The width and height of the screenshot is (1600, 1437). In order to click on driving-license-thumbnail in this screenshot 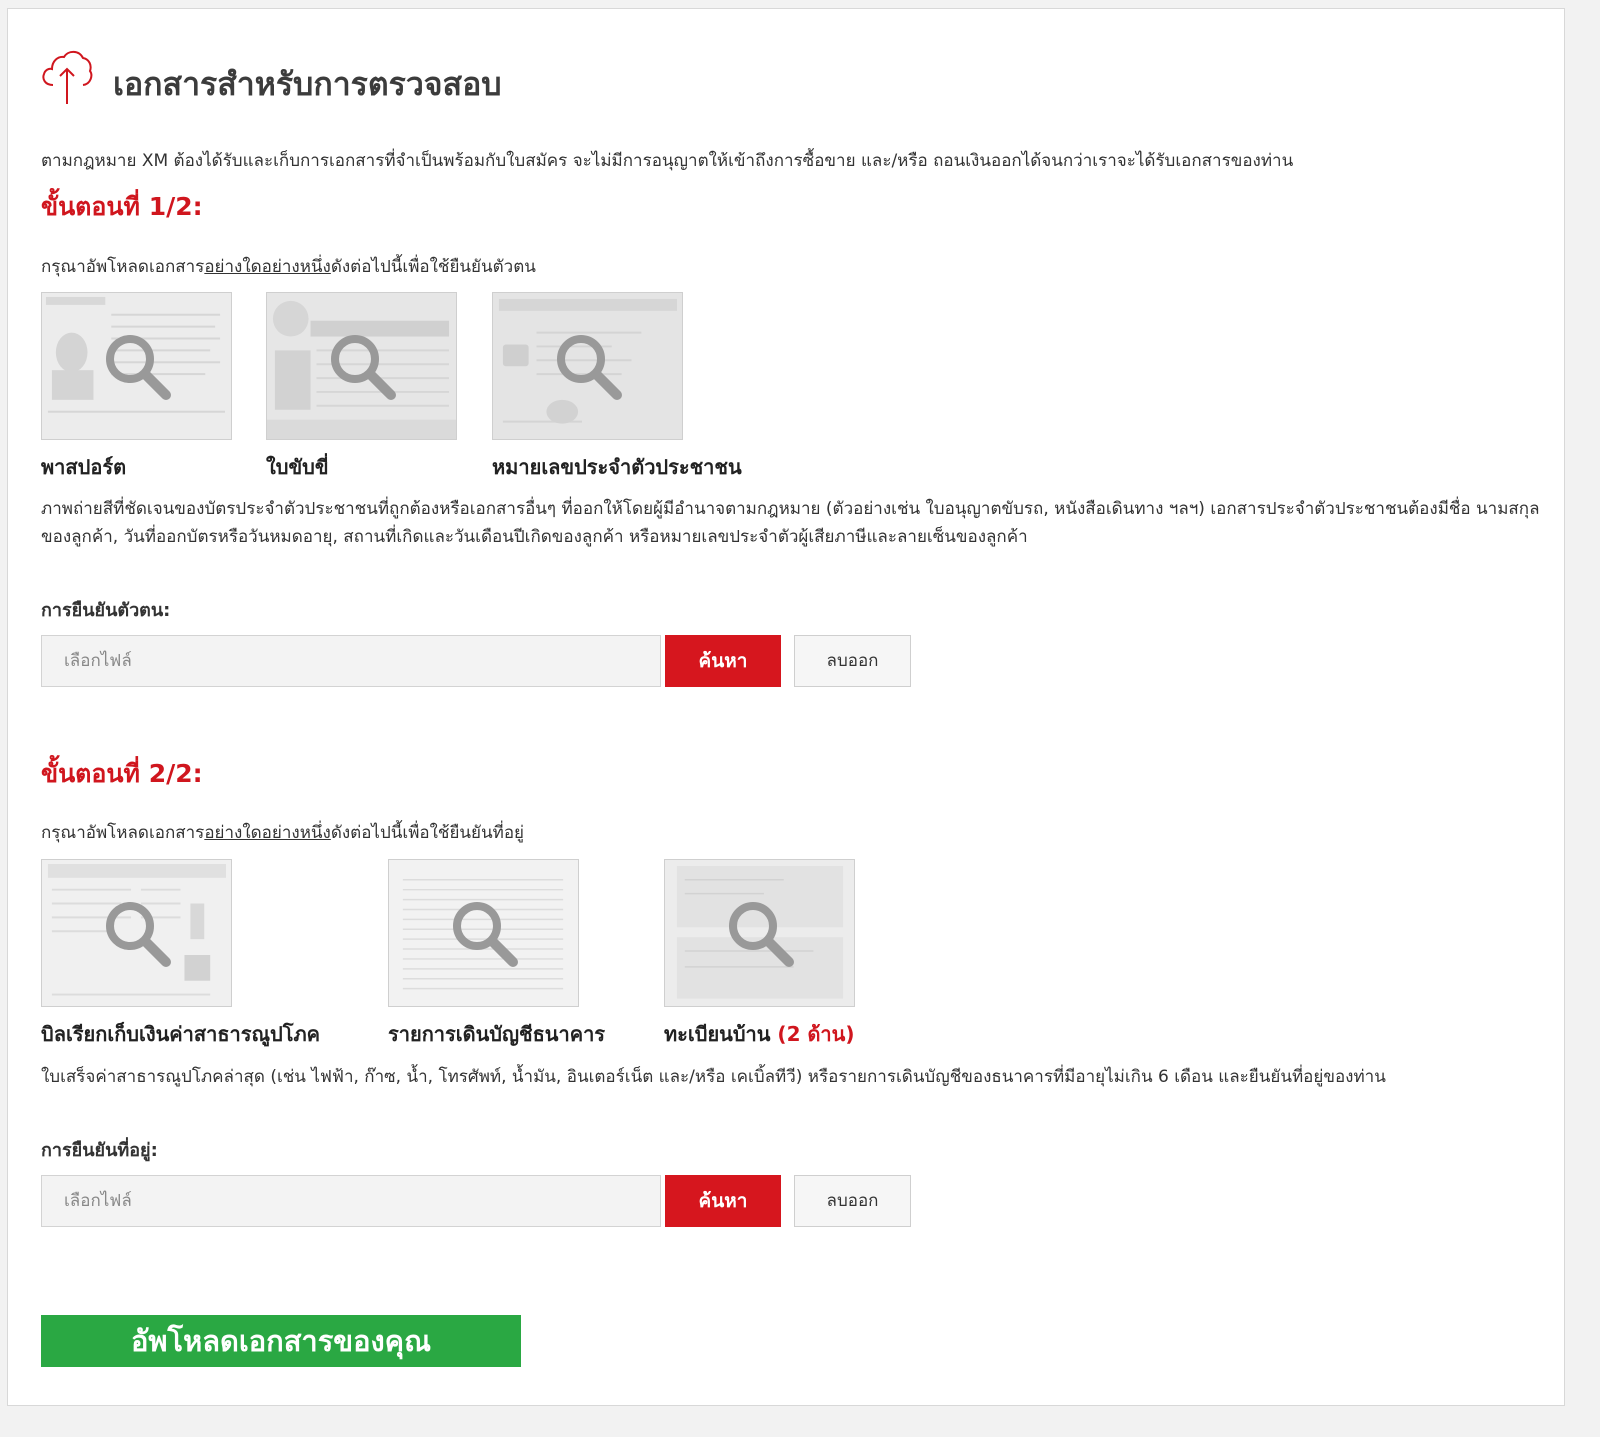, I will do `click(361, 366)`.